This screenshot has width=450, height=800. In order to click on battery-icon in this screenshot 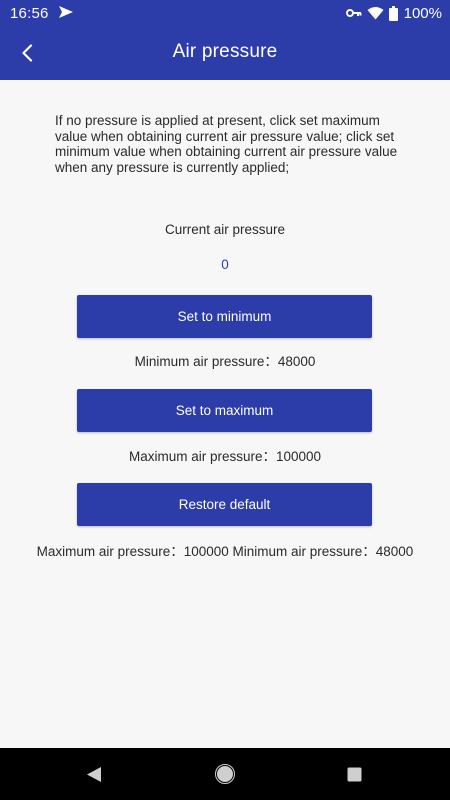, I will do `click(393, 13)`.